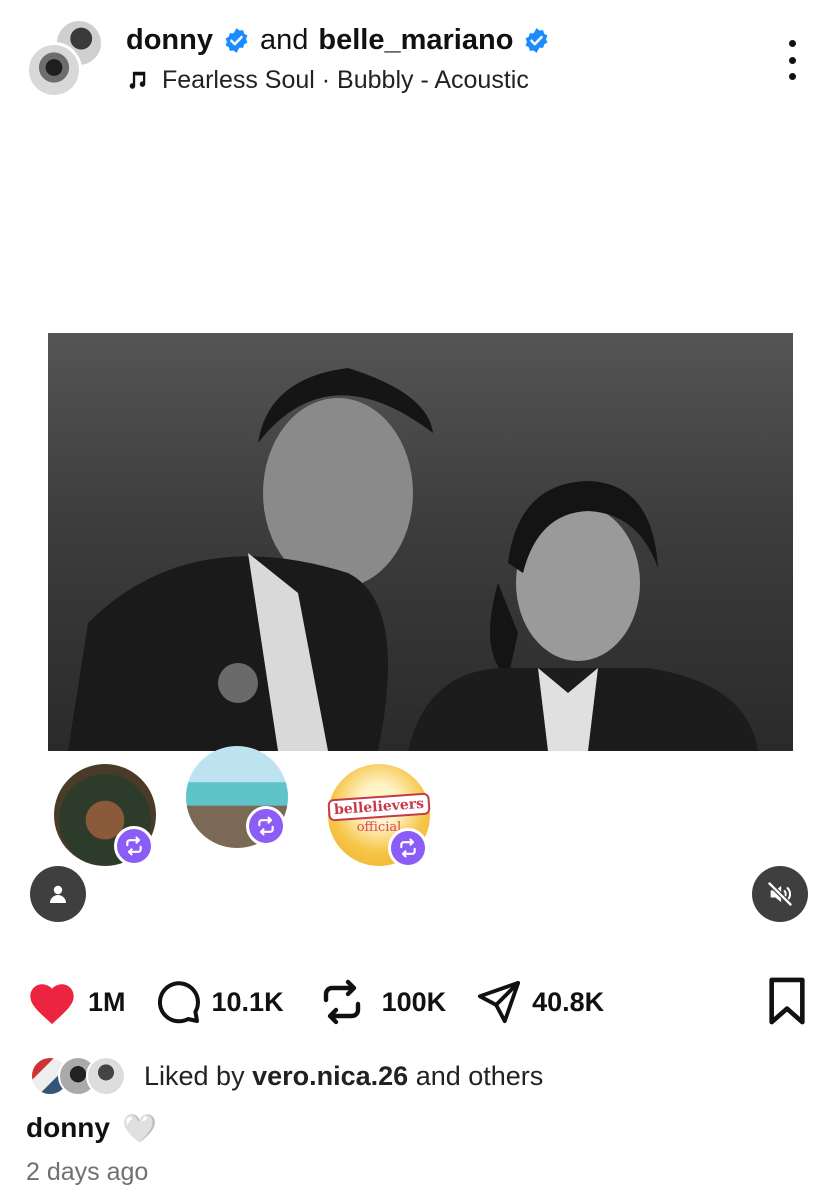  What do you see at coordinates (54, 70) in the screenshot?
I see `author1-avatar` at bounding box center [54, 70].